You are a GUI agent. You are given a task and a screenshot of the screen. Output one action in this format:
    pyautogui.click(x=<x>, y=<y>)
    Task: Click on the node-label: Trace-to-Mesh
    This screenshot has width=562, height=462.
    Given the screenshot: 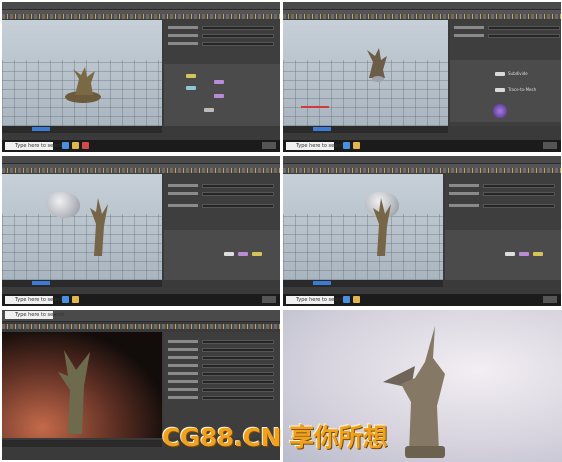 What is the action you would take?
    pyautogui.click(x=522, y=89)
    